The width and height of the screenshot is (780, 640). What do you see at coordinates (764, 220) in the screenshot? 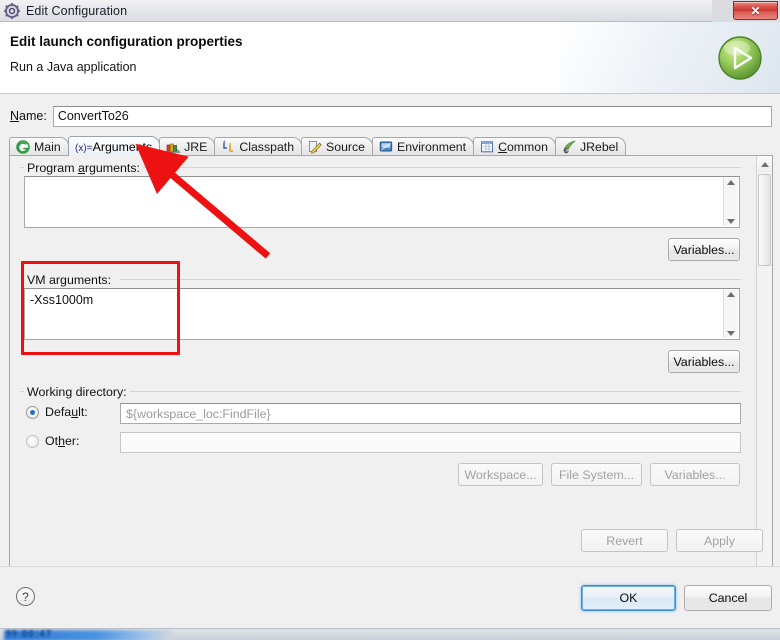
I see `scrollbar-thumb` at bounding box center [764, 220].